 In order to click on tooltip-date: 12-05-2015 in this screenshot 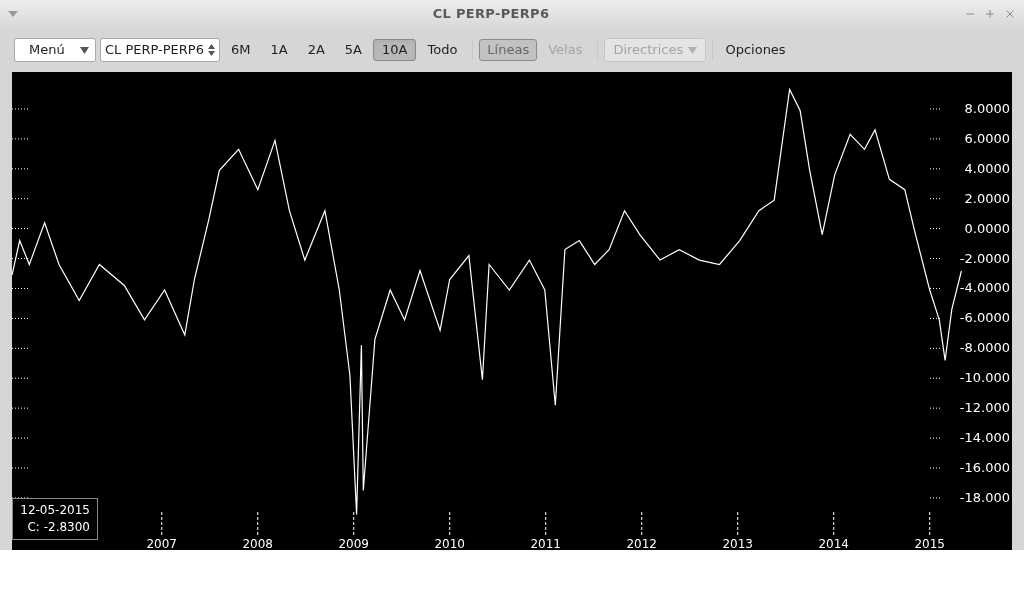, I will do `click(55, 510)`.